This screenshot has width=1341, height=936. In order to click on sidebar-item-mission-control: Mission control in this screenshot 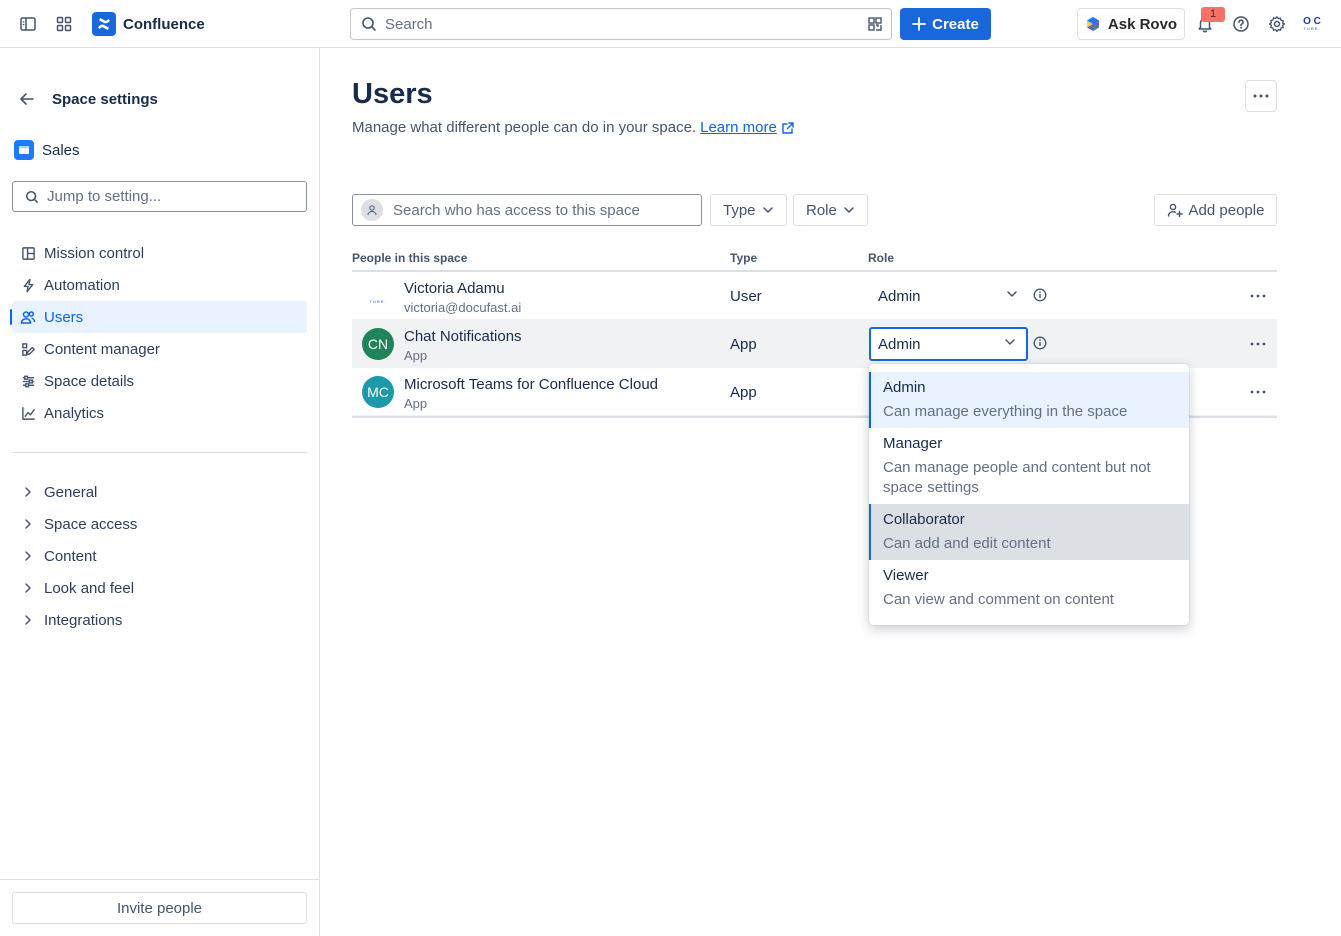, I will do `click(159, 253)`.